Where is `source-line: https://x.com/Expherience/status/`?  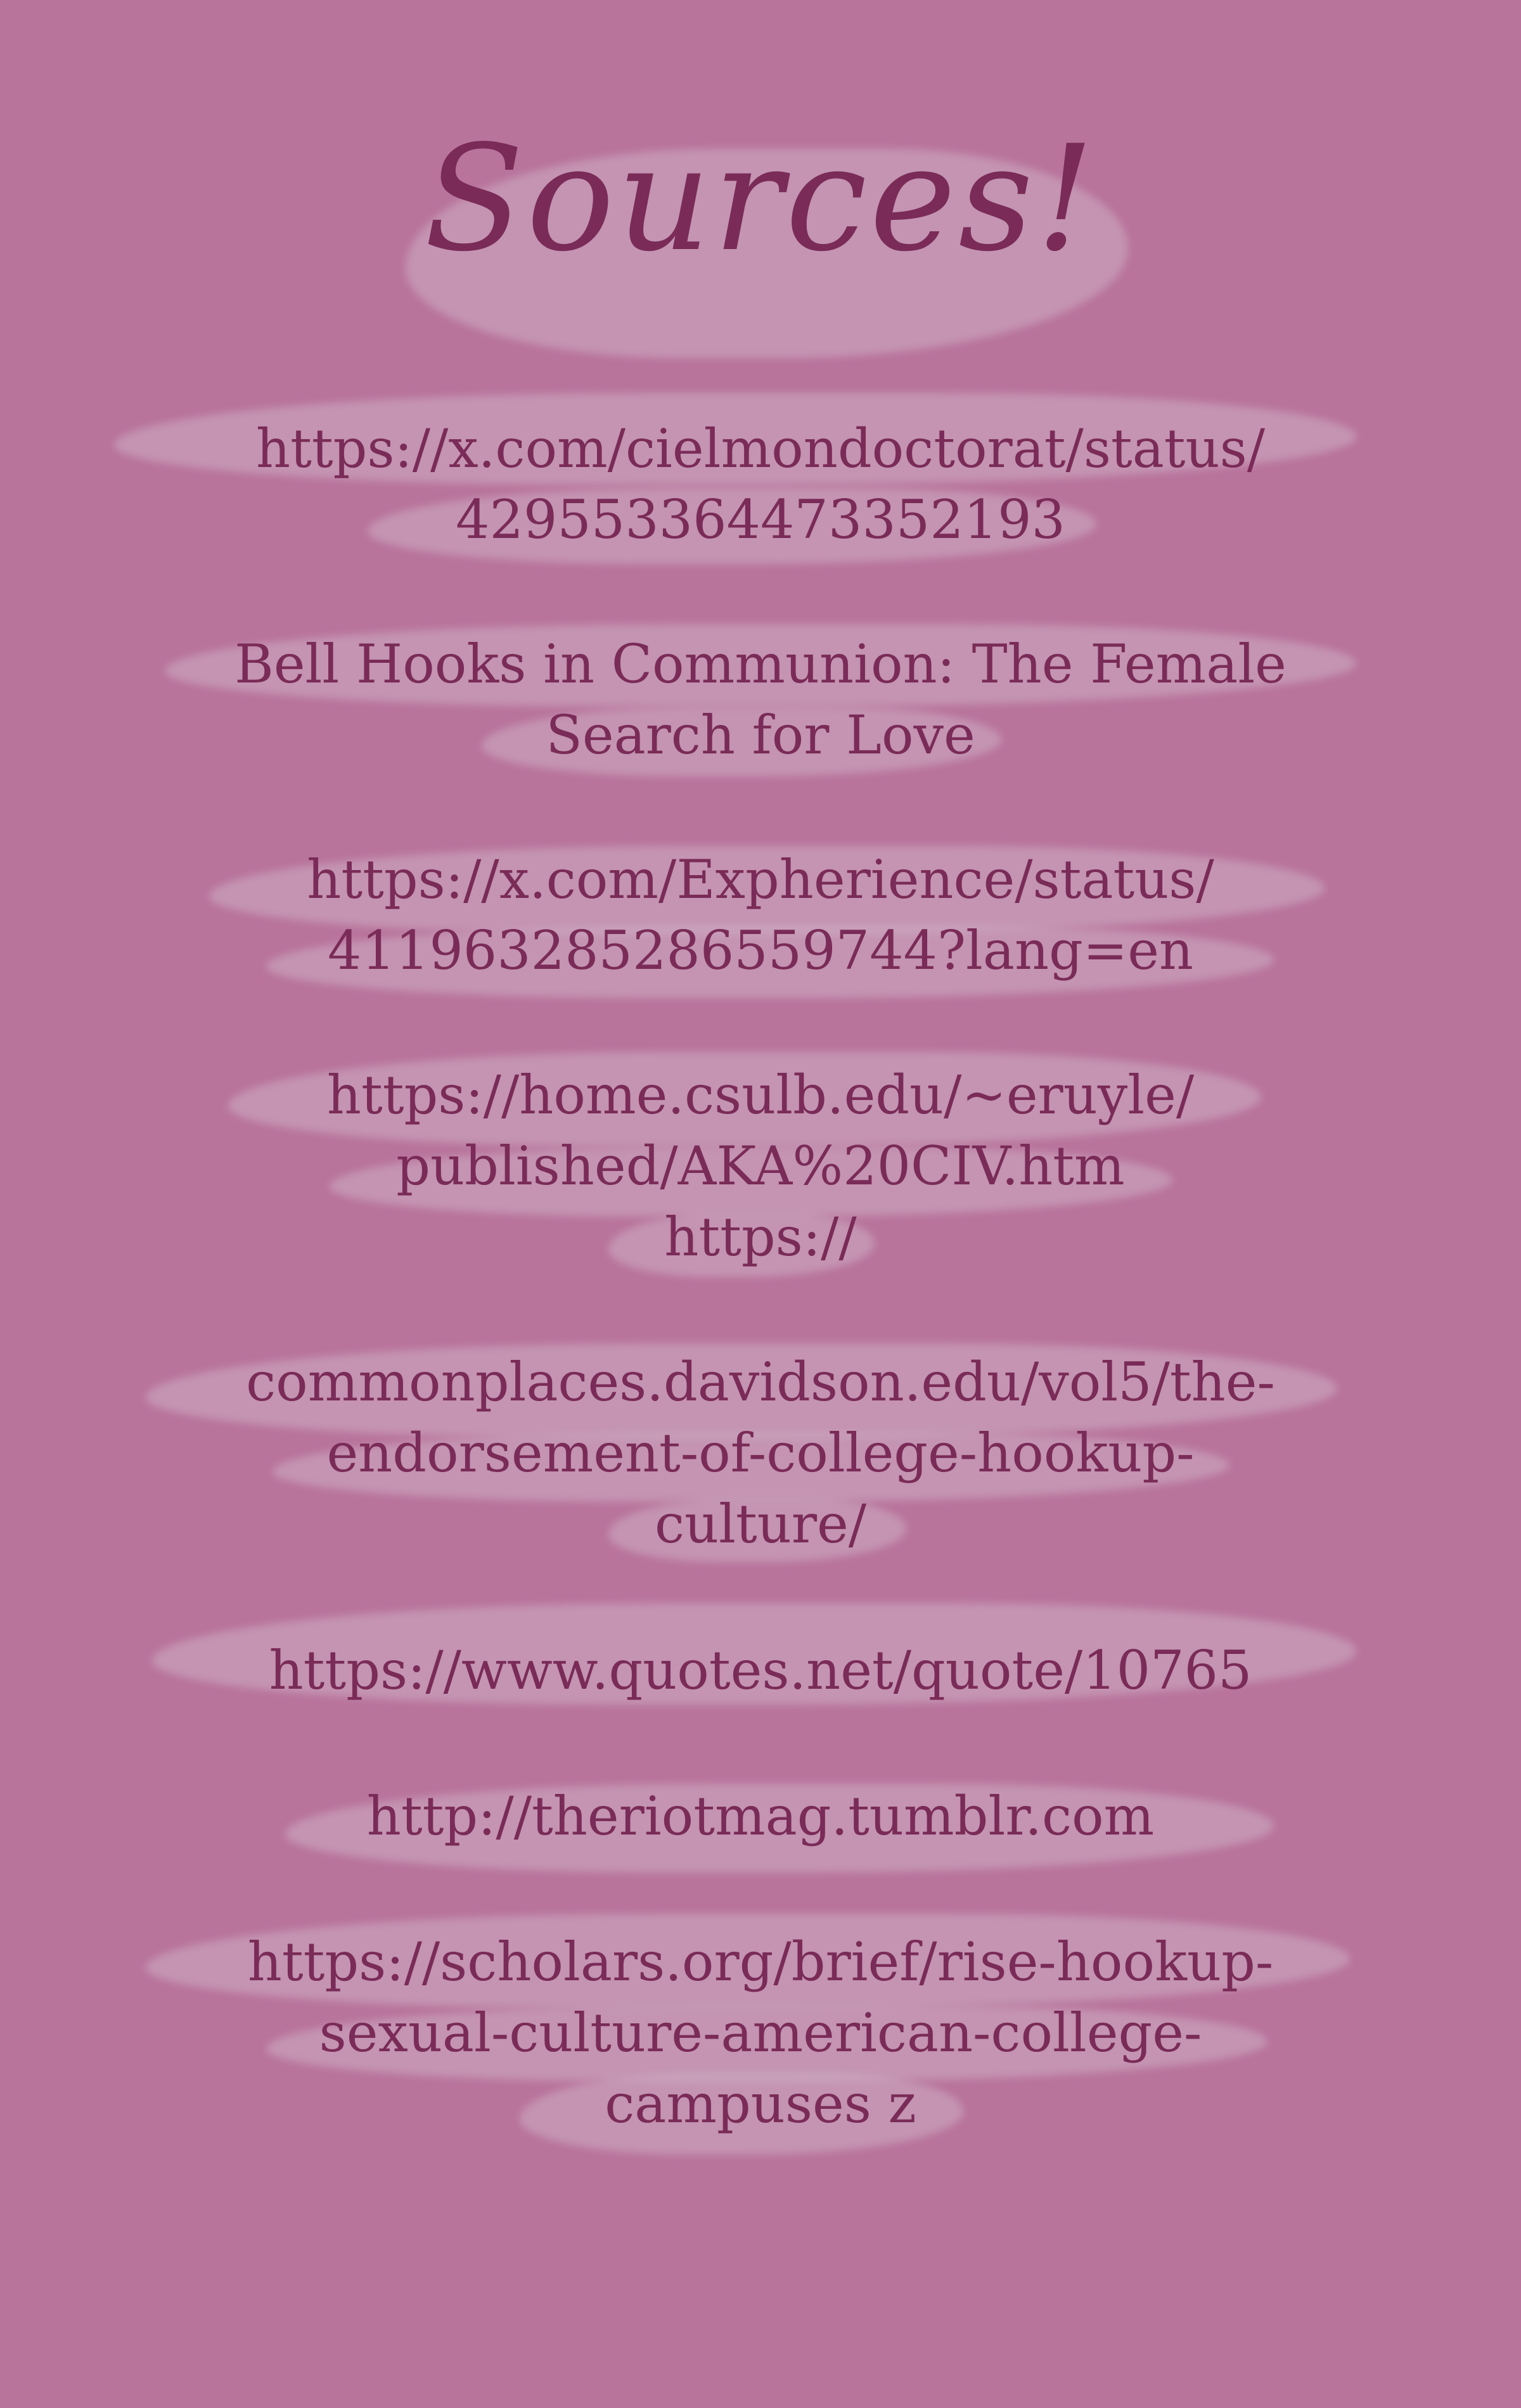
source-line: https://x.com/Expherience/status/ is located at coordinates (760, 880).